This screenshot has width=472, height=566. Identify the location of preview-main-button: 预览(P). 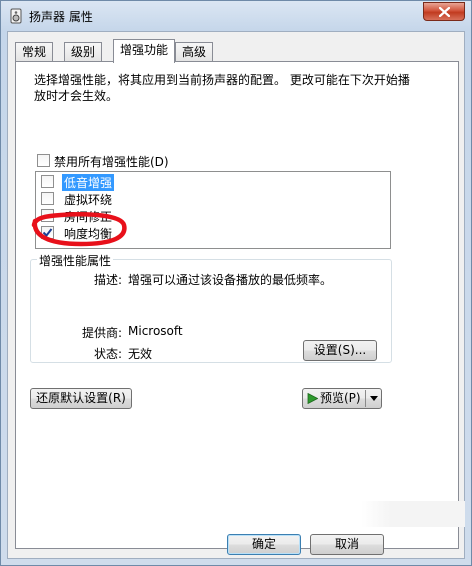
(334, 398).